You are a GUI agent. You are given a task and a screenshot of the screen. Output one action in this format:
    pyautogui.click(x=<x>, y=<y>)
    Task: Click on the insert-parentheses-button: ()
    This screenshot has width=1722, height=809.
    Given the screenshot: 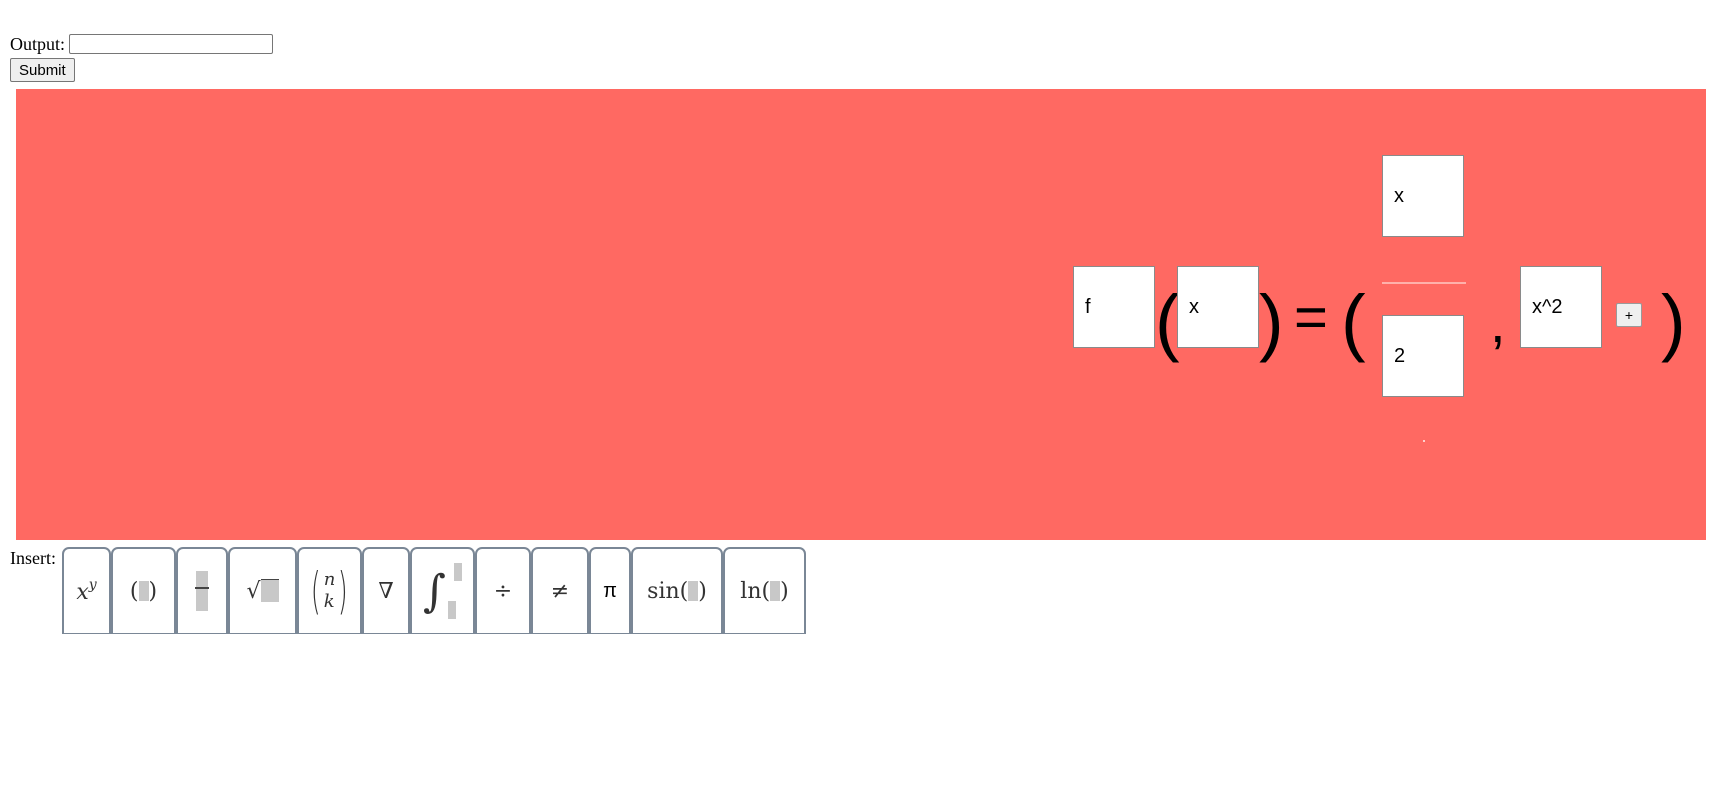 What is the action you would take?
    pyautogui.click(x=143, y=590)
    